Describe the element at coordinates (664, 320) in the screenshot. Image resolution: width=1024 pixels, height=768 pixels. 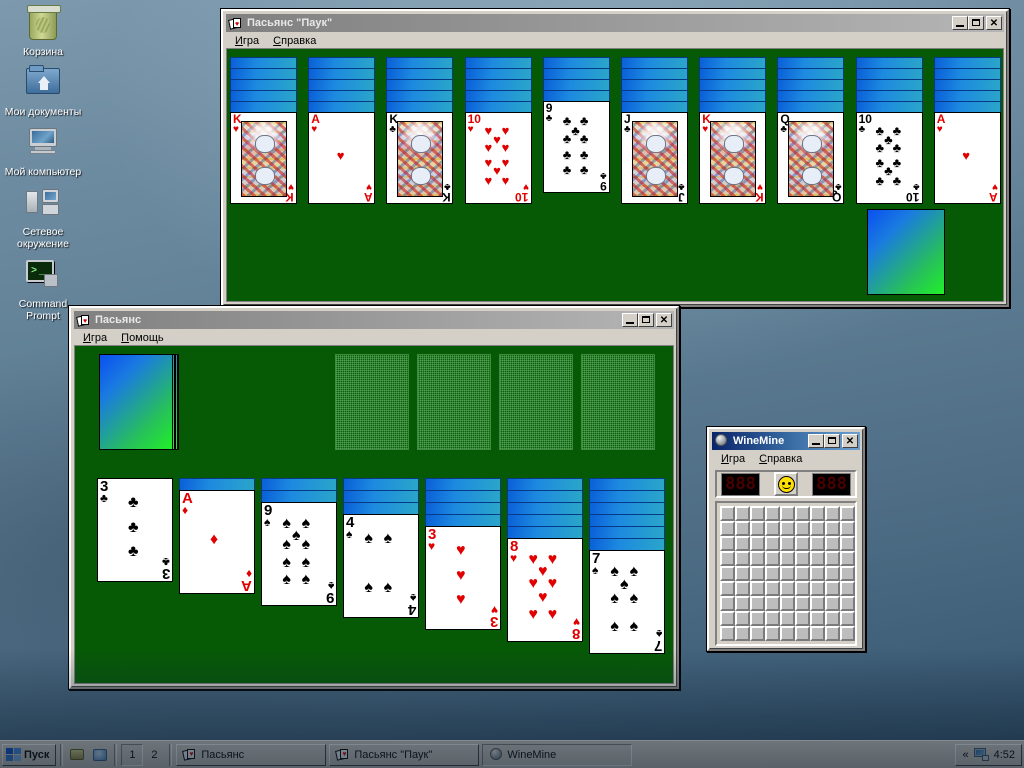
I see `solitaire-close-button: ✕` at that location.